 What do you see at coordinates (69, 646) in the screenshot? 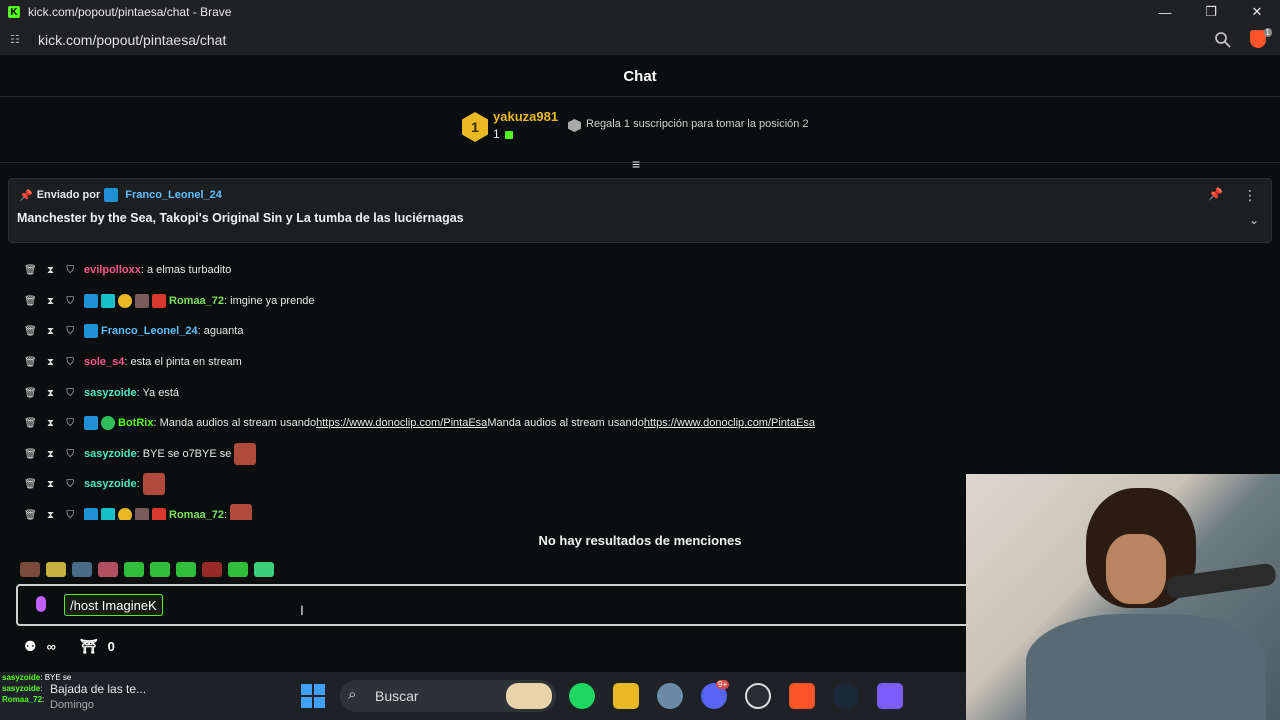
I see `chat-footer: ⚉ ∞ ⛩ 0` at bounding box center [69, 646].